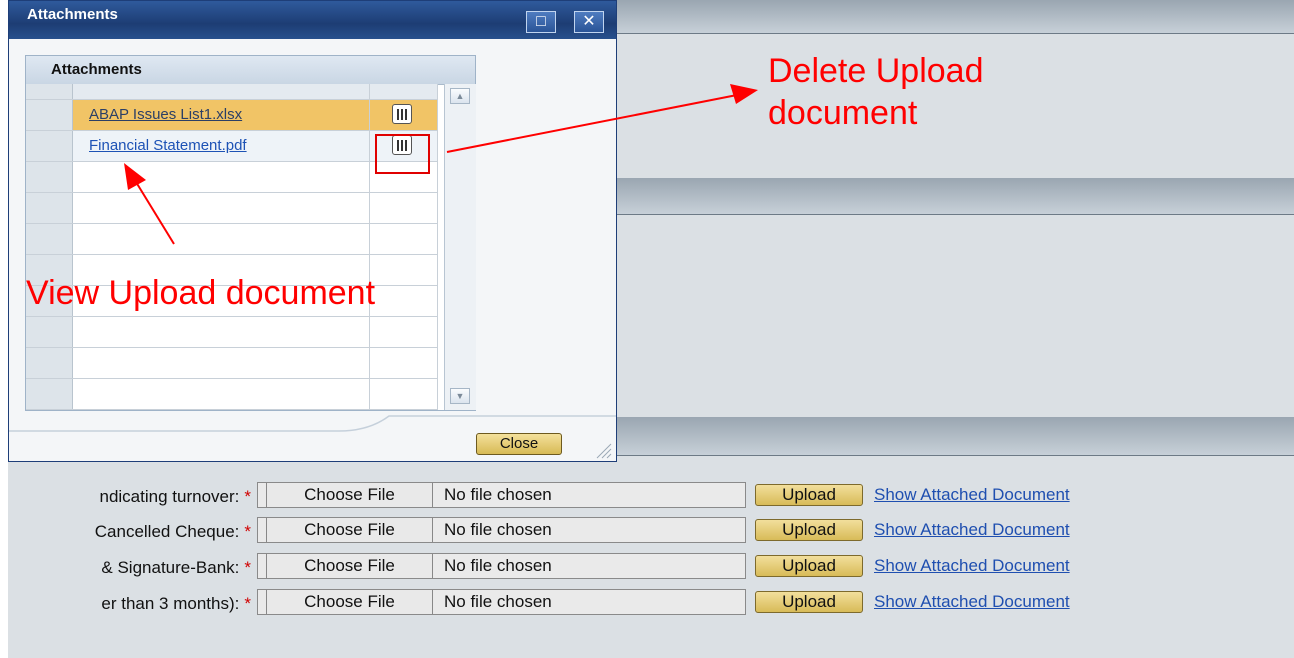 This screenshot has height=658, width=1294. What do you see at coordinates (592, 123) in the screenshot?
I see `delete-arrow-line` at bounding box center [592, 123].